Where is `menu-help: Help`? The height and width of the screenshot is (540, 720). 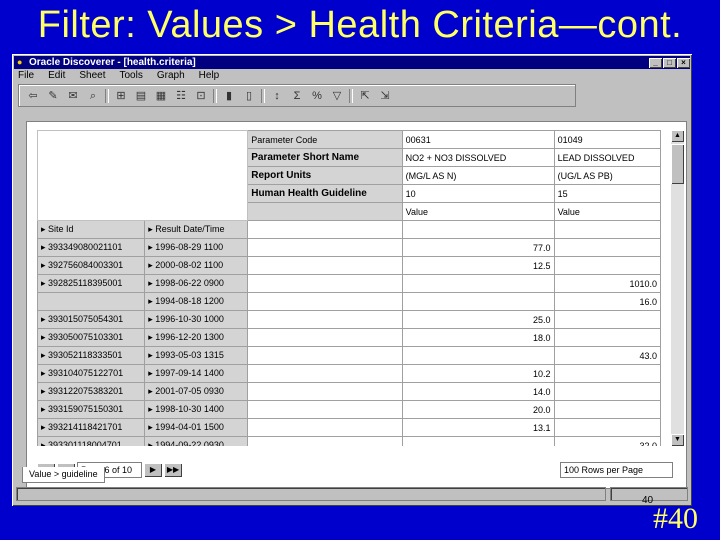
menu-help: Help is located at coordinates (209, 77).